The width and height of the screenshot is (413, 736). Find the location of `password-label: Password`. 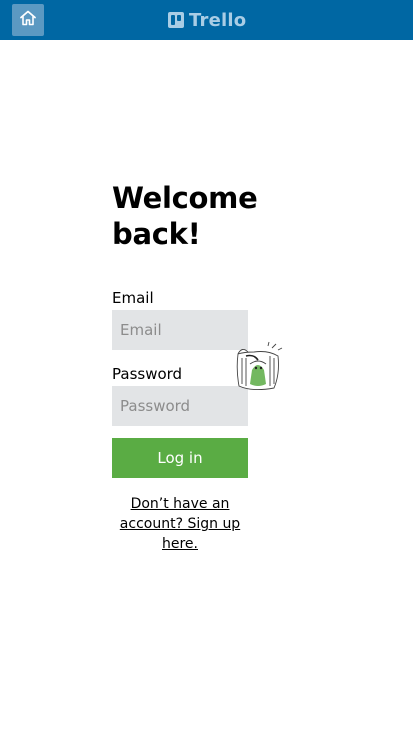

password-label: Password is located at coordinates (147, 374).